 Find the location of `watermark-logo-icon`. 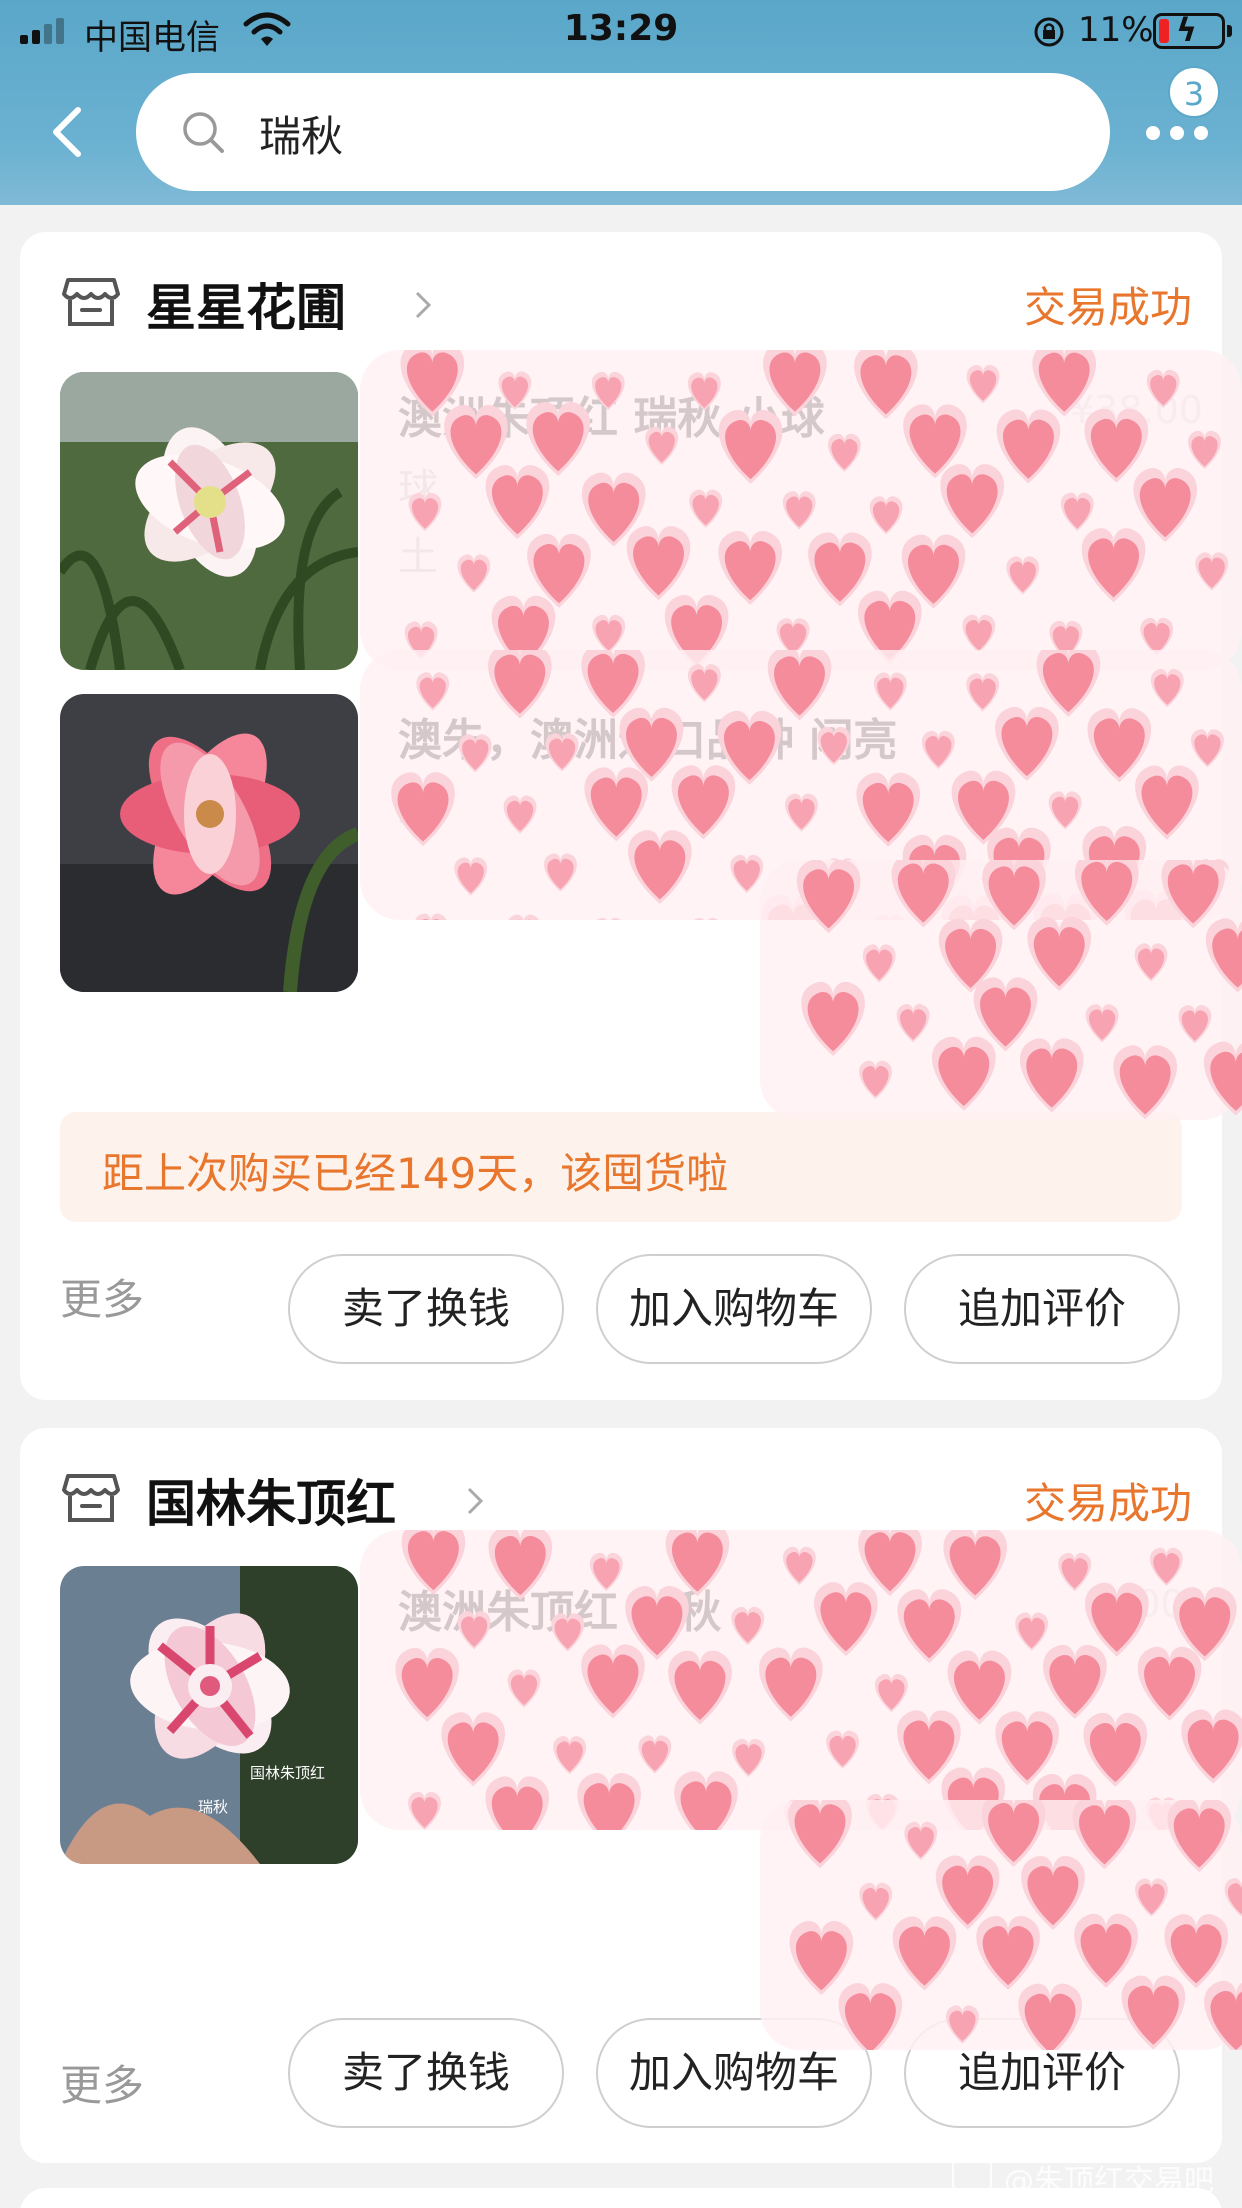

watermark-logo-icon is located at coordinates (972, 2175).